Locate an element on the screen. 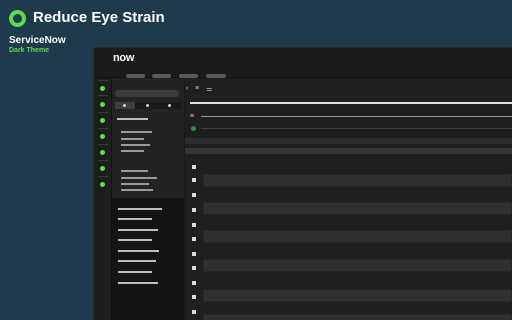 The width and height of the screenshot is (512, 320). navigator-tabs is located at coordinates (148, 105).